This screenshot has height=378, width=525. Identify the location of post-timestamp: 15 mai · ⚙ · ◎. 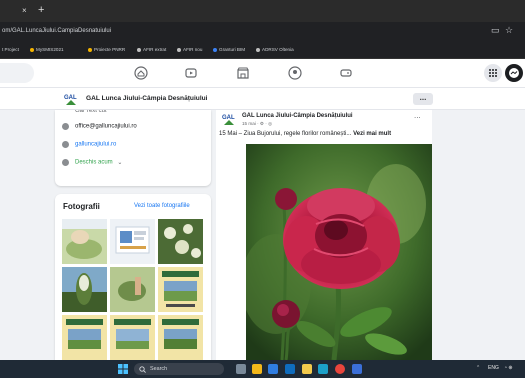
(257, 124).